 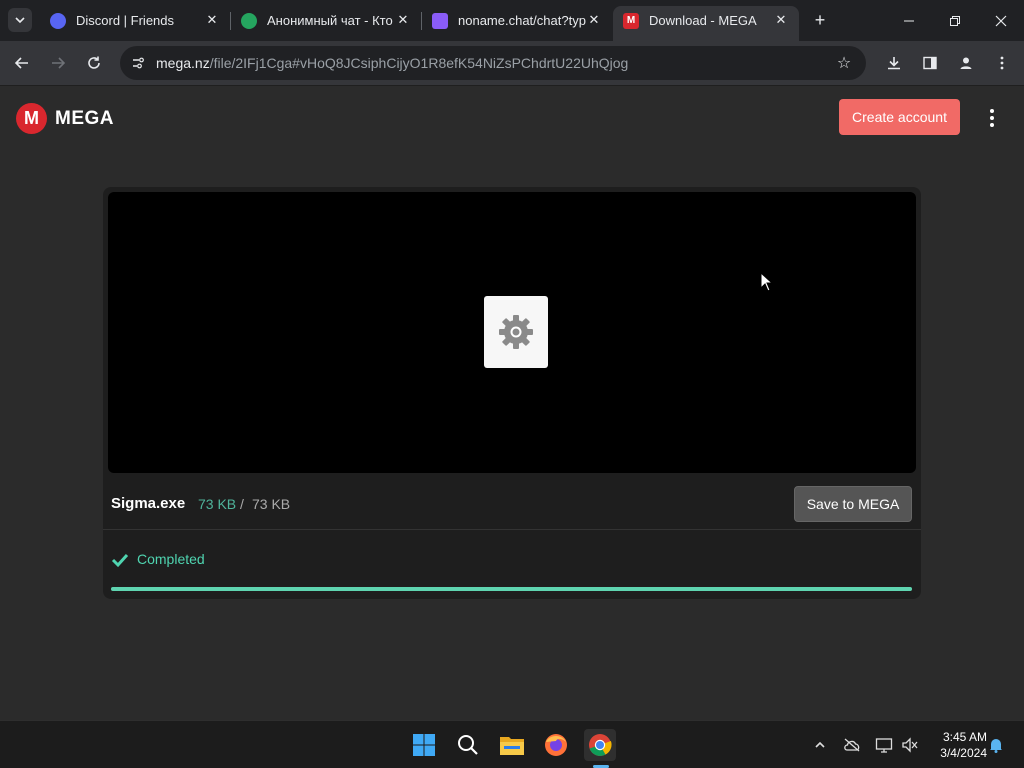 I want to click on restore-button, so click(x=955, y=20).